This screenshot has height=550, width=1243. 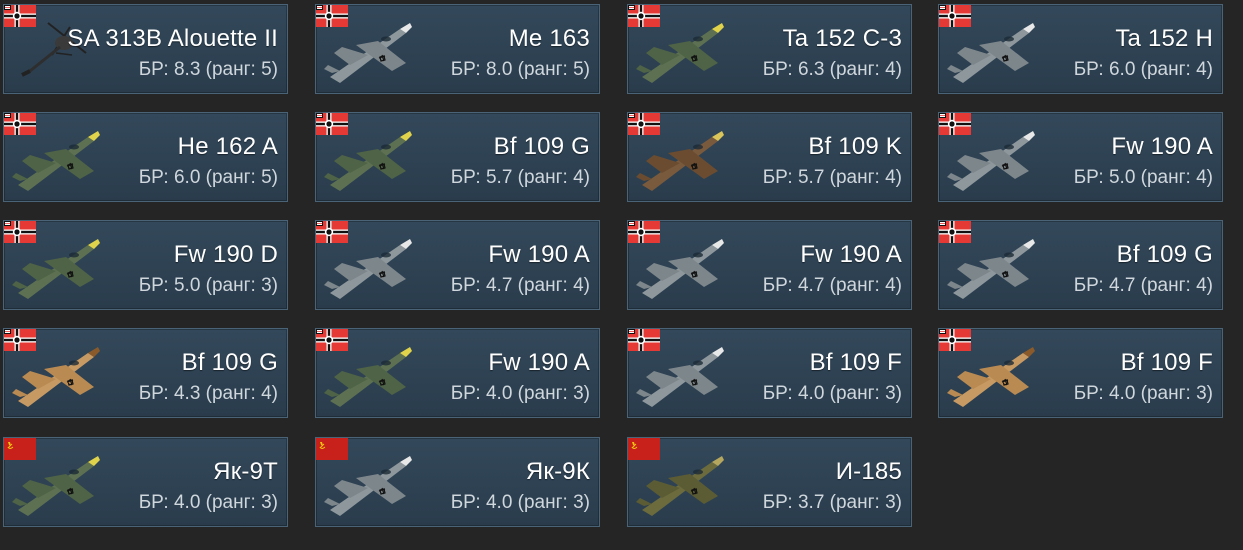 What do you see at coordinates (208, 69) in the screenshot?
I see `battle-rating: БР: 8.3 (ранг: 5)` at bounding box center [208, 69].